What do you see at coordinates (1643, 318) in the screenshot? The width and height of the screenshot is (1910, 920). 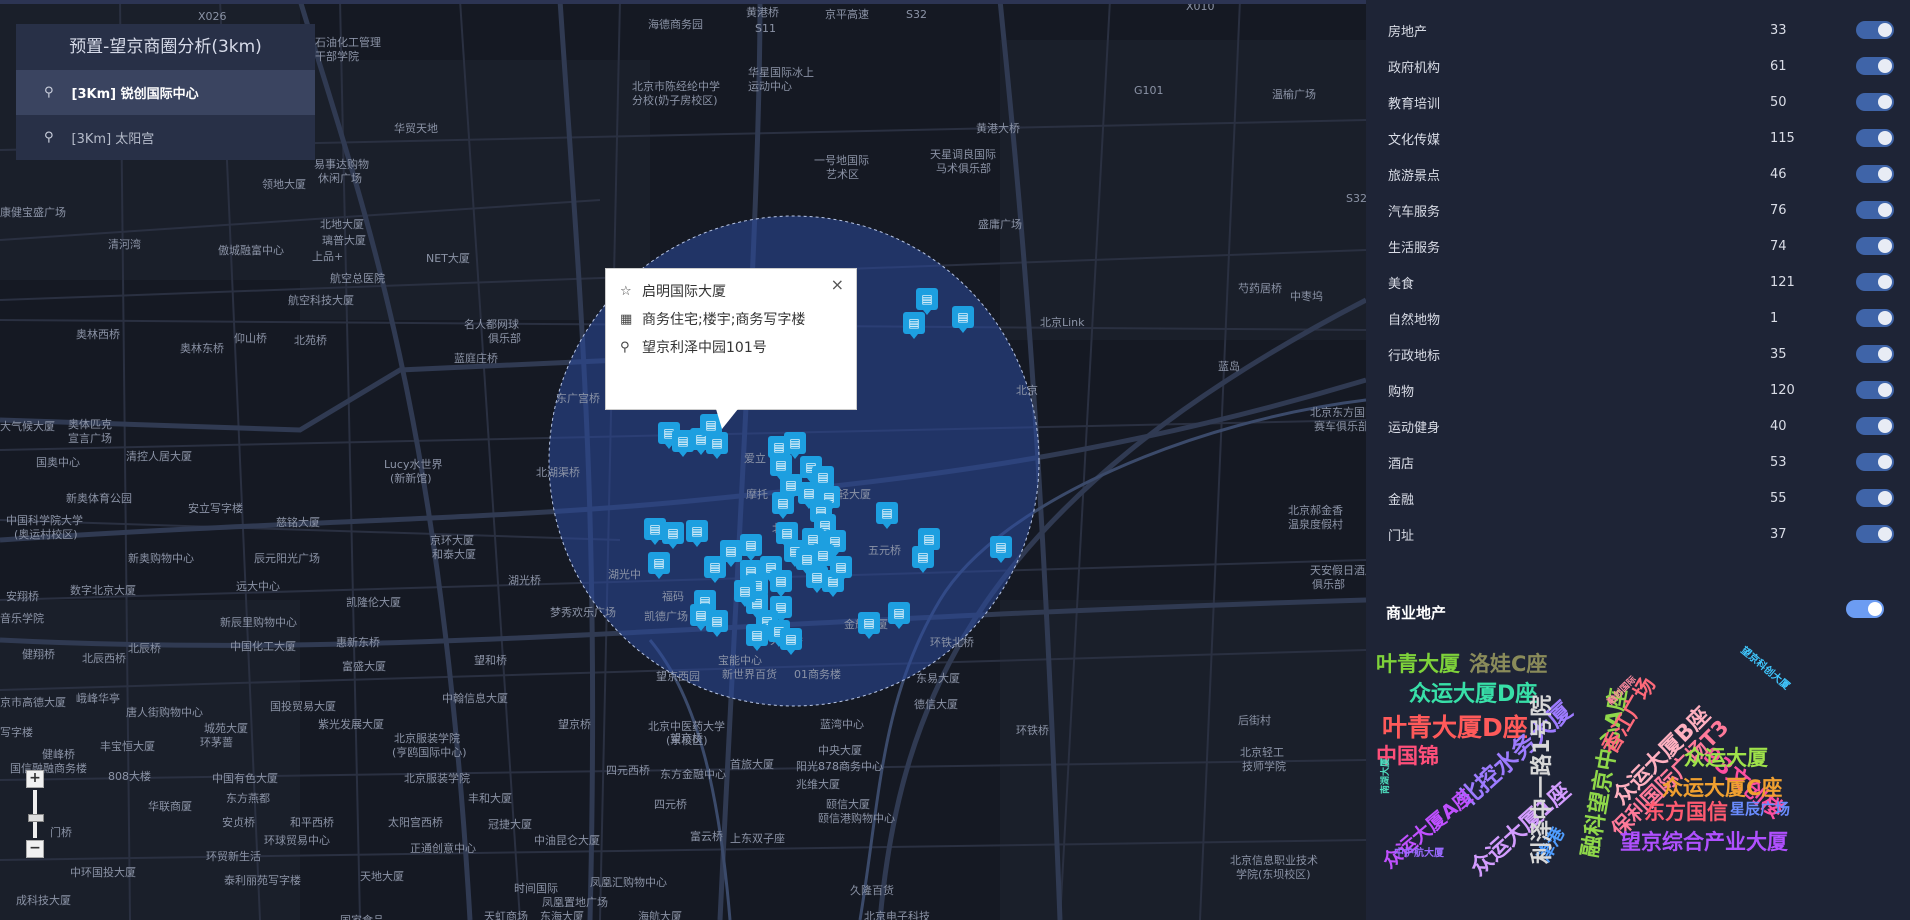 I see `category-row: 自然地物 1` at bounding box center [1643, 318].